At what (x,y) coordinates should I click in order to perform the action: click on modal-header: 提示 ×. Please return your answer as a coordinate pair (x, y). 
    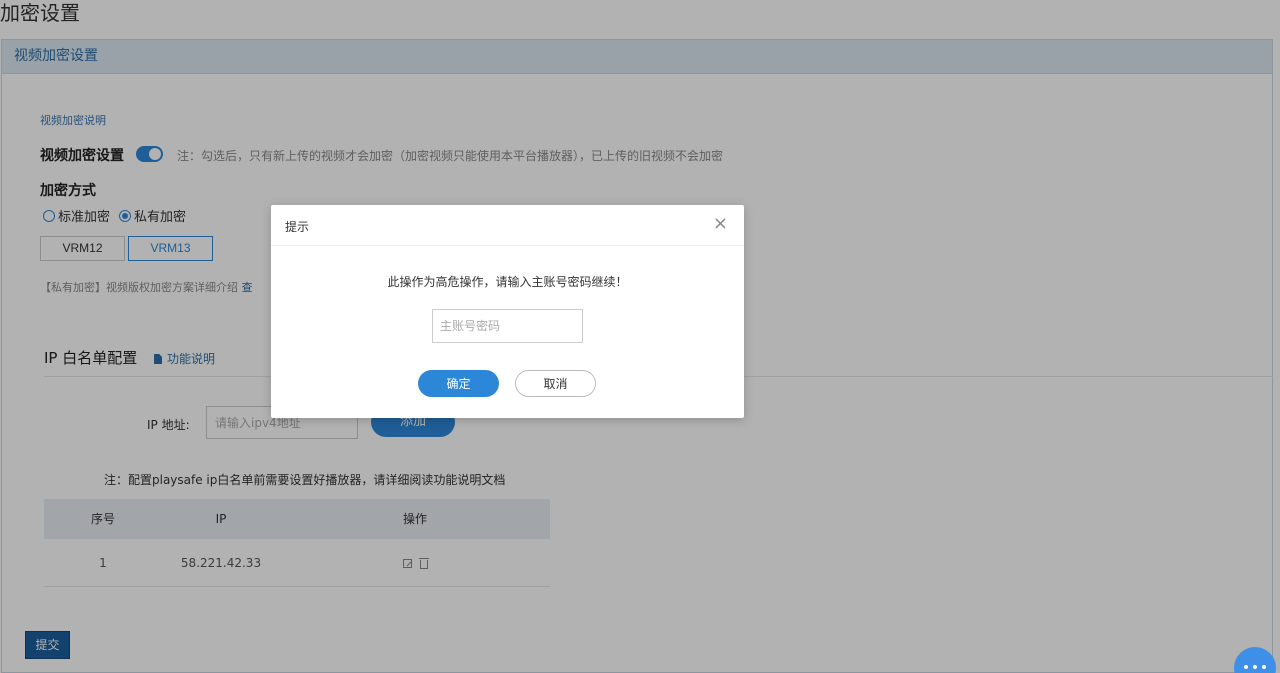
    Looking at the image, I should click on (507, 225).